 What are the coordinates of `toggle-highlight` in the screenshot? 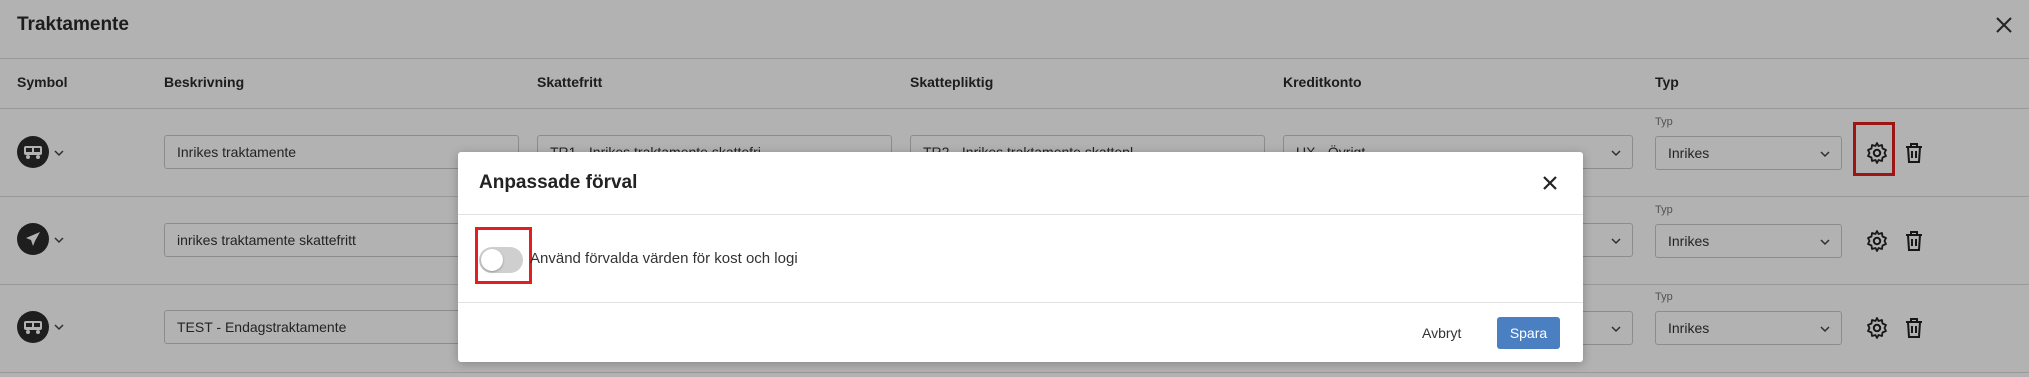 It's located at (503, 255).